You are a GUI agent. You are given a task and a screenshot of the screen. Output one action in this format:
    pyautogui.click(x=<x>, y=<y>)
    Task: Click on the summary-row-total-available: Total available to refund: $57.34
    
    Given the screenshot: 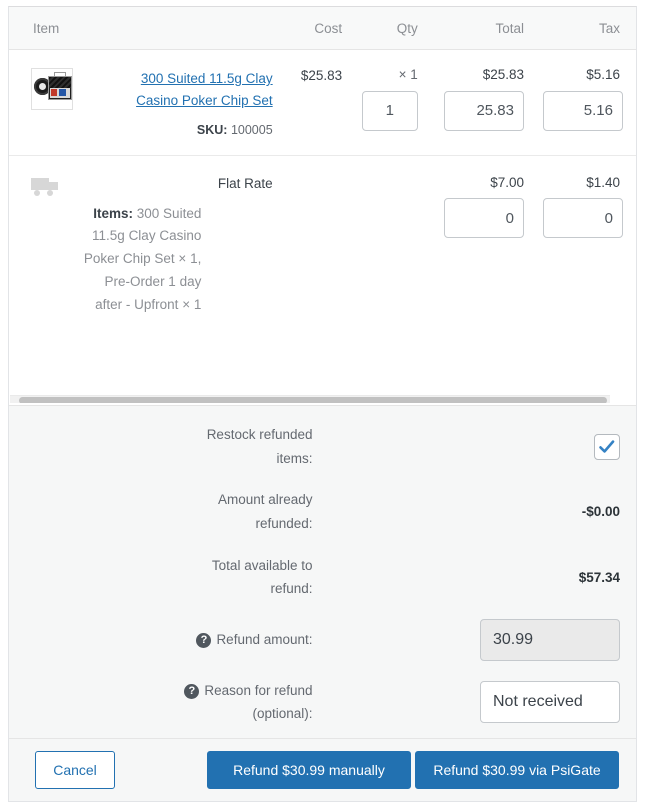 What is the action you would take?
    pyautogui.click(x=322, y=577)
    